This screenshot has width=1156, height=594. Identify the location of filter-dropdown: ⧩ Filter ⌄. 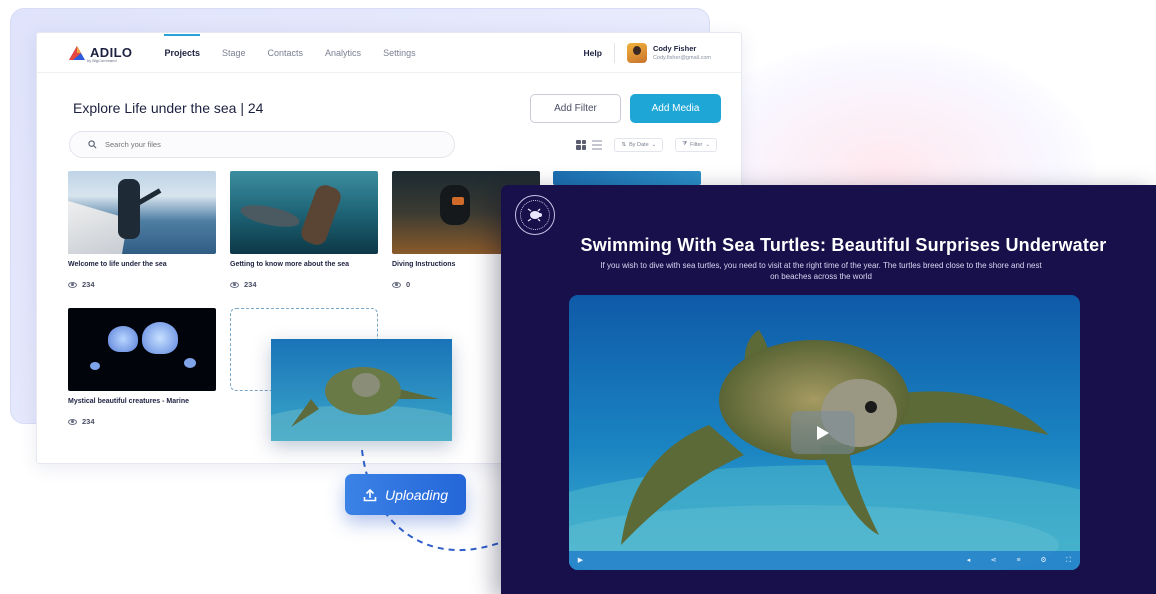
(696, 144).